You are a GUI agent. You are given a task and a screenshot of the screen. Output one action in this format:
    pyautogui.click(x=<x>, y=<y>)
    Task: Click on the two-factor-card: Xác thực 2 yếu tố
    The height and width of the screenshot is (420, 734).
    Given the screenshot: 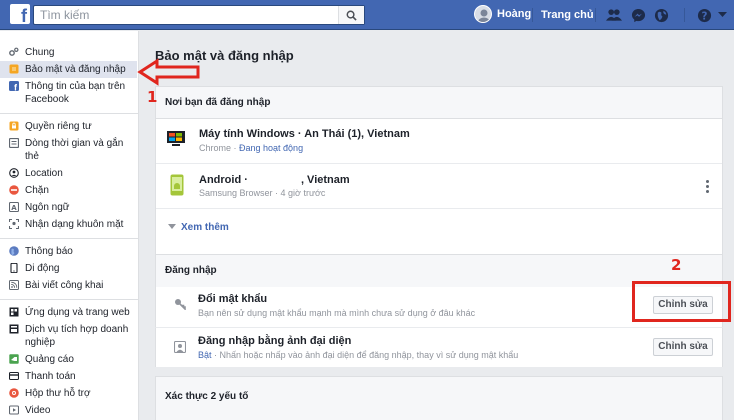 What is the action you would take?
    pyautogui.click(x=439, y=398)
    